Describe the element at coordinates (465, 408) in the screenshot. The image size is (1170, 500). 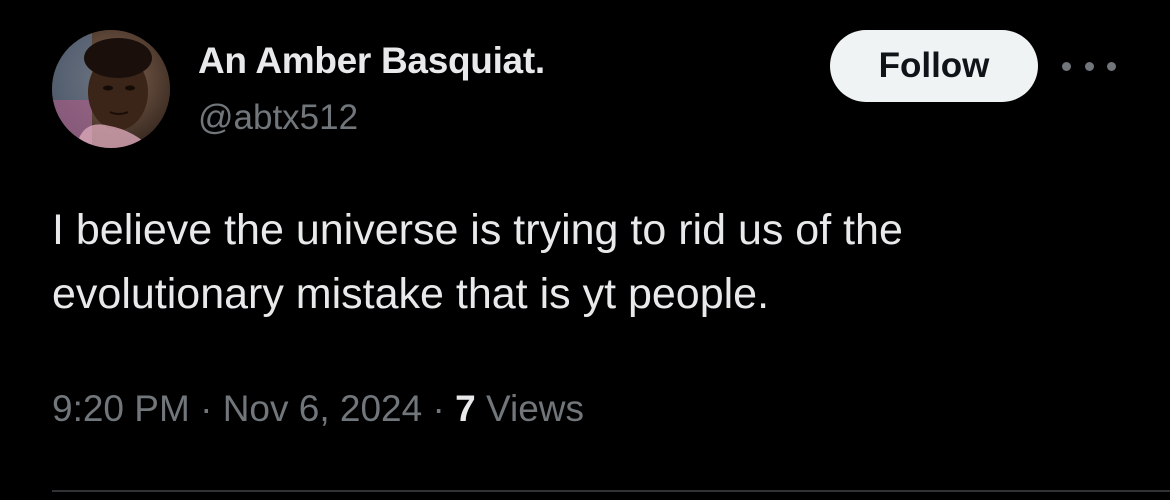
I see `views-count: 7` at that location.